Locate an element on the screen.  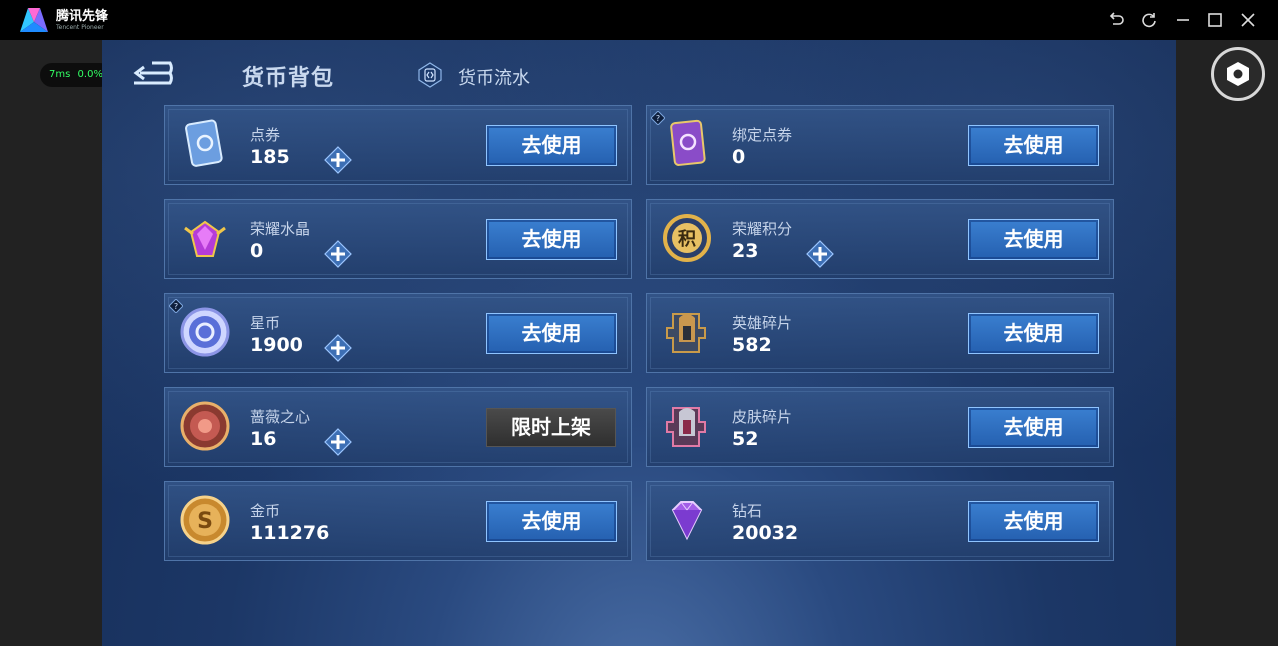
currency-name: 点券 is located at coordinates (265, 135).